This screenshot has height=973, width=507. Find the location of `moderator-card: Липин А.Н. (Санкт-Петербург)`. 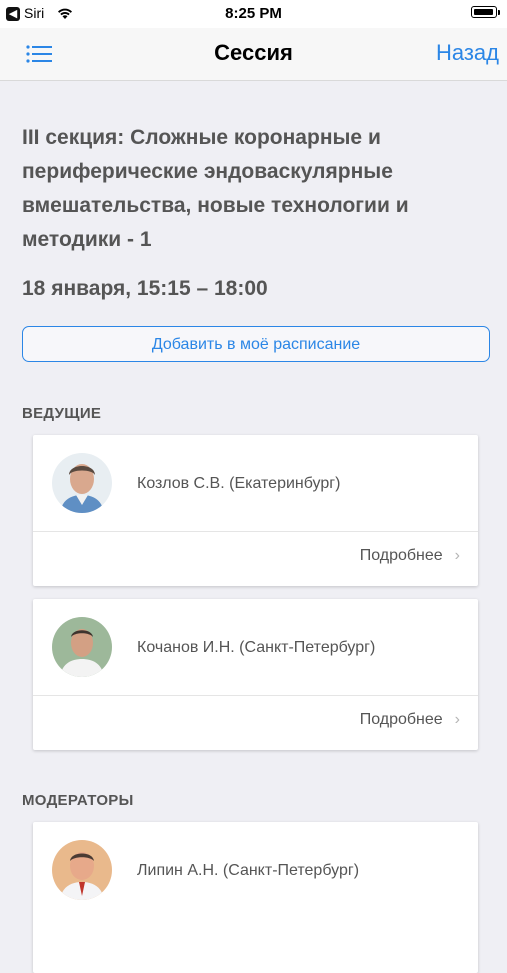

moderator-card: Липин А.Н. (Санкт-Петербург) is located at coordinates (255, 897).